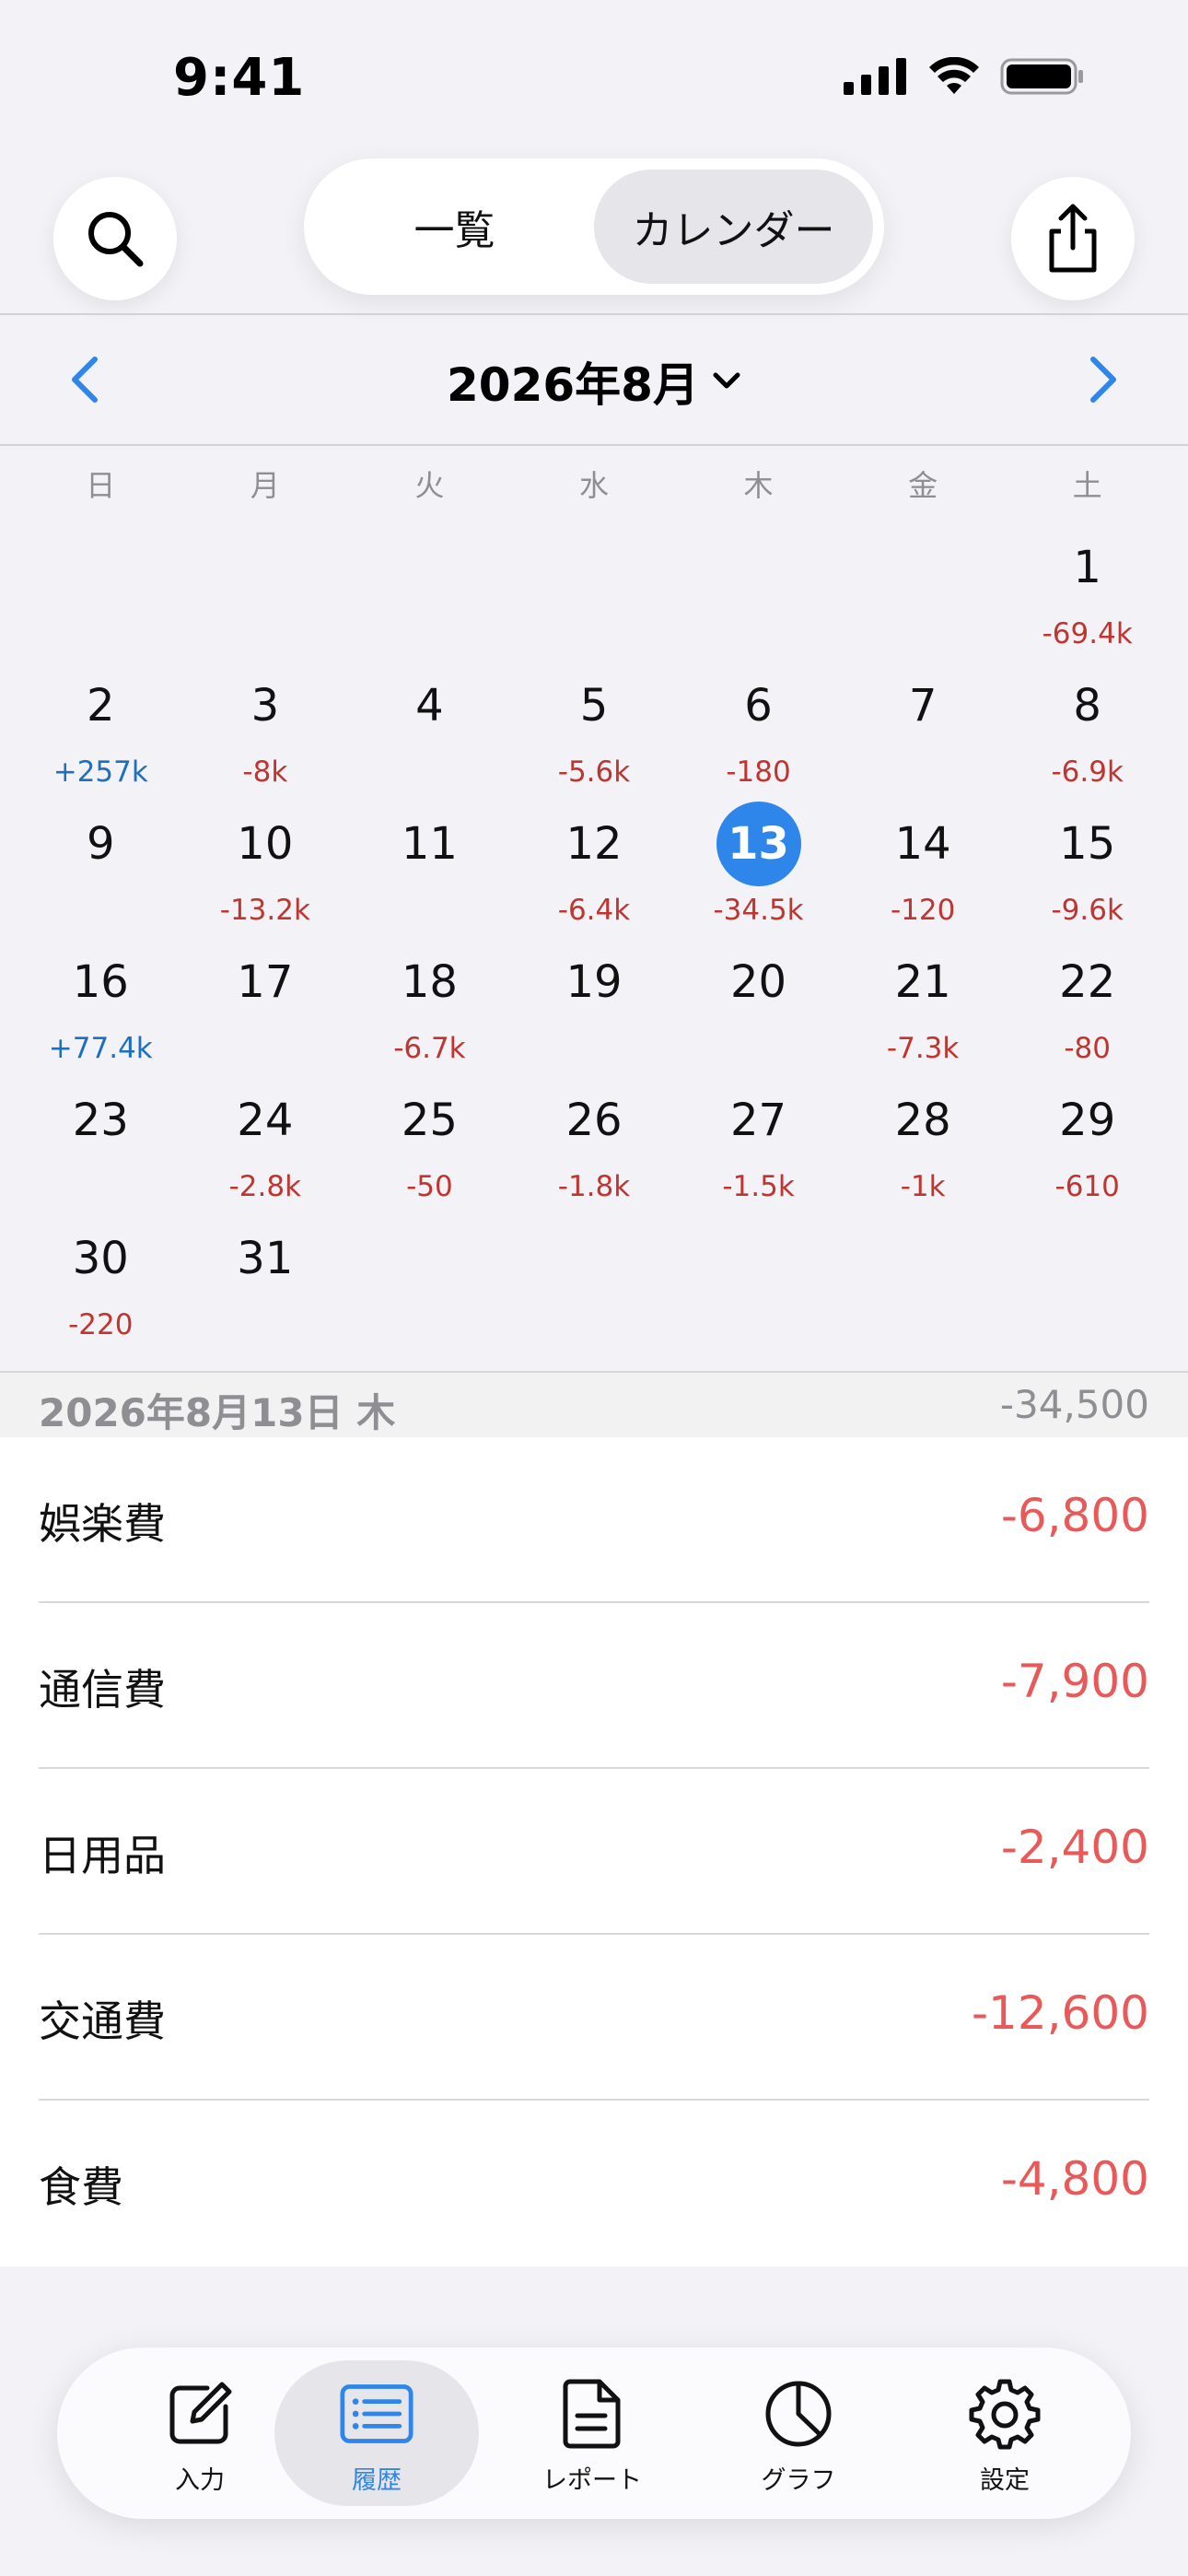  What do you see at coordinates (265, 1147) in the screenshot?
I see `calendar-day: 24 -2.8k` at bounding box center [265, 1147].